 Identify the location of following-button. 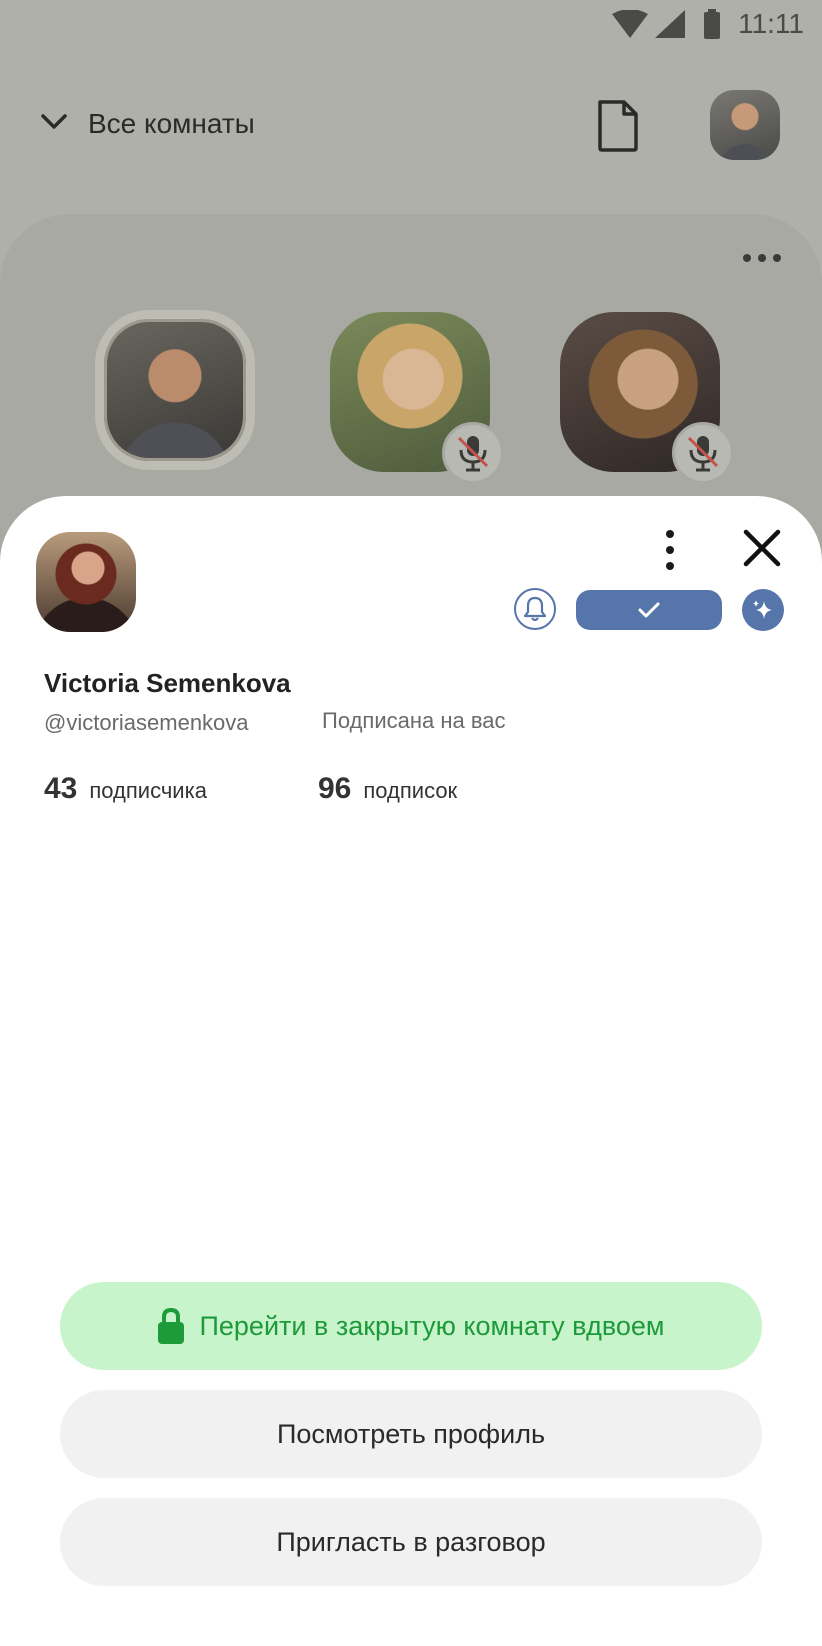
(649, 610).